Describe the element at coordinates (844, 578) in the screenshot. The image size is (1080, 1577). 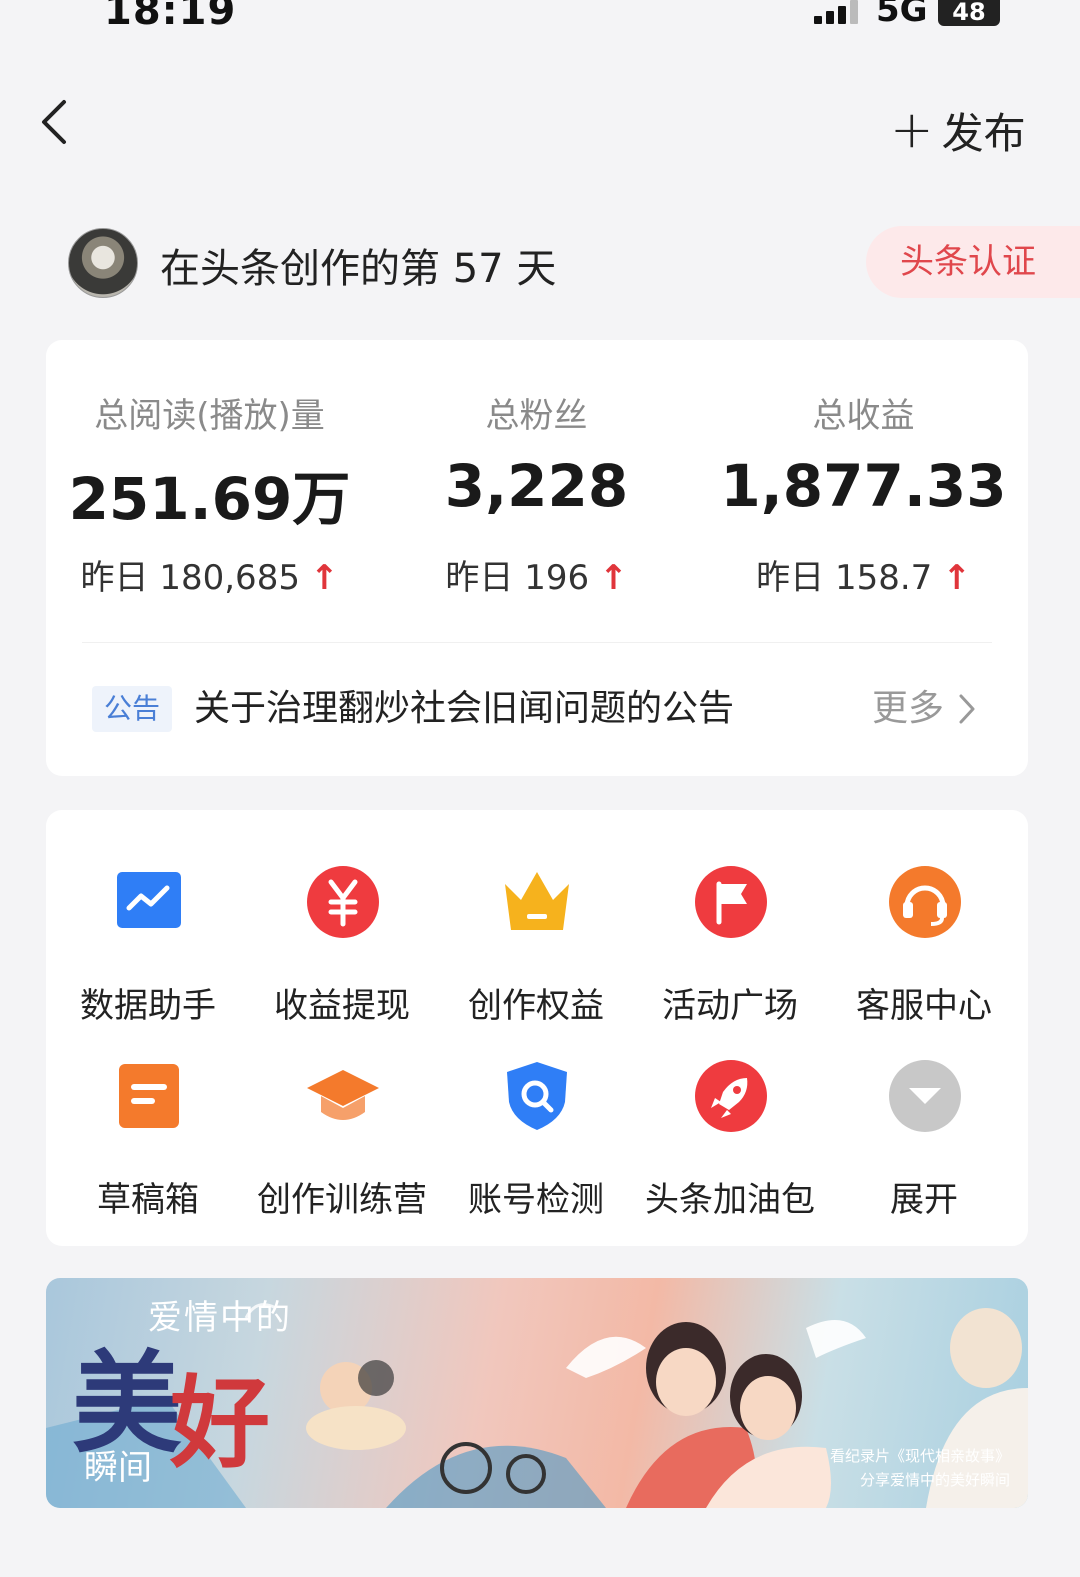
I see `stat-yesterday-text: 昨日 158.7` at that location.